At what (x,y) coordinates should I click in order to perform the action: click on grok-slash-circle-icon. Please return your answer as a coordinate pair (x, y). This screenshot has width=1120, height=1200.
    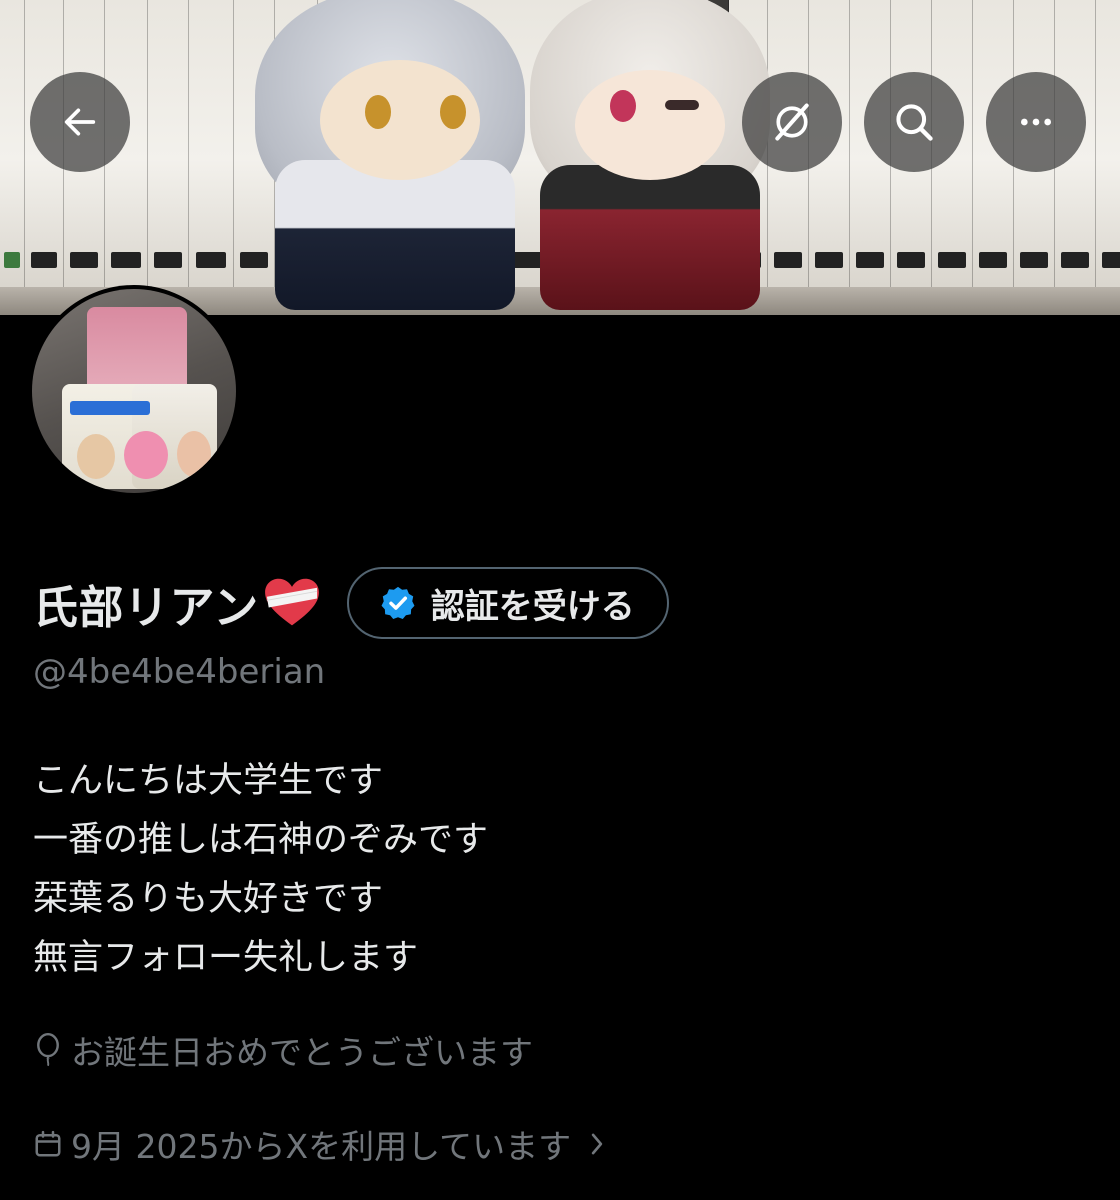
    Looking at the image, I should click on (792, 122).